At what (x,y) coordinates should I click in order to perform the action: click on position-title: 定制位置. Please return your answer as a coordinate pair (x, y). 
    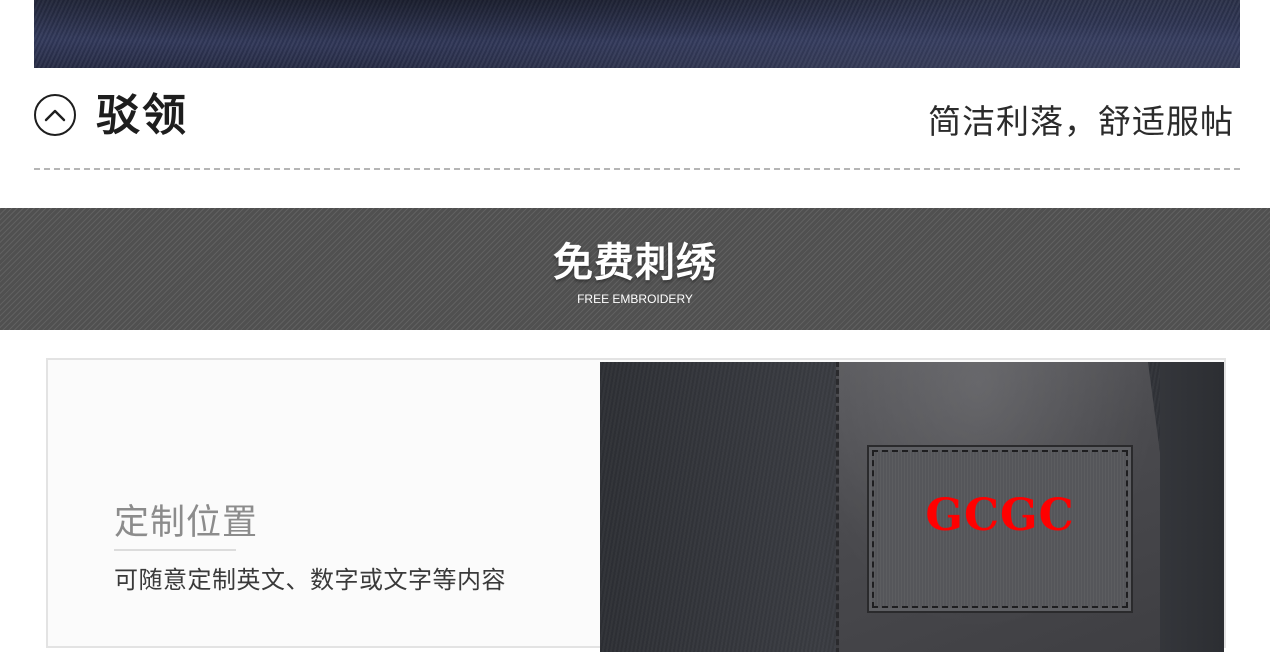
    Looking at the image, I should click on (186, 523).